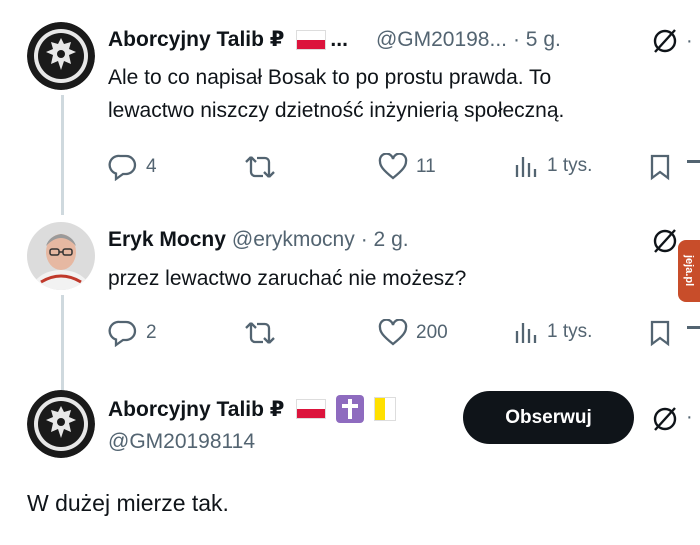 Image resolution: width=700 pixels, height=545 pixels. What do you see at coordinates (151, 166) in the screenshot?
I see `reply-count: 4` at bounding box center [151, 166].